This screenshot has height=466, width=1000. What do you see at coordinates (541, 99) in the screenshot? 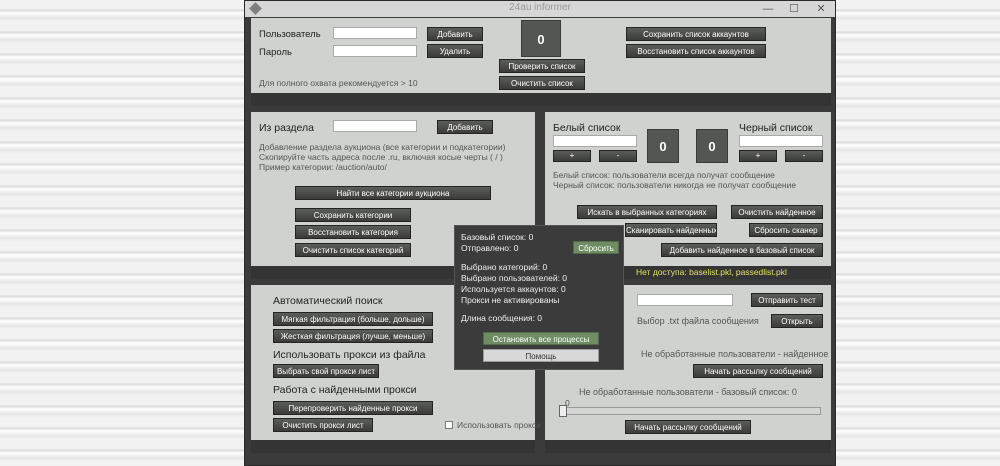
I see `accounts-status-bar` at bounding box center [541, 99].